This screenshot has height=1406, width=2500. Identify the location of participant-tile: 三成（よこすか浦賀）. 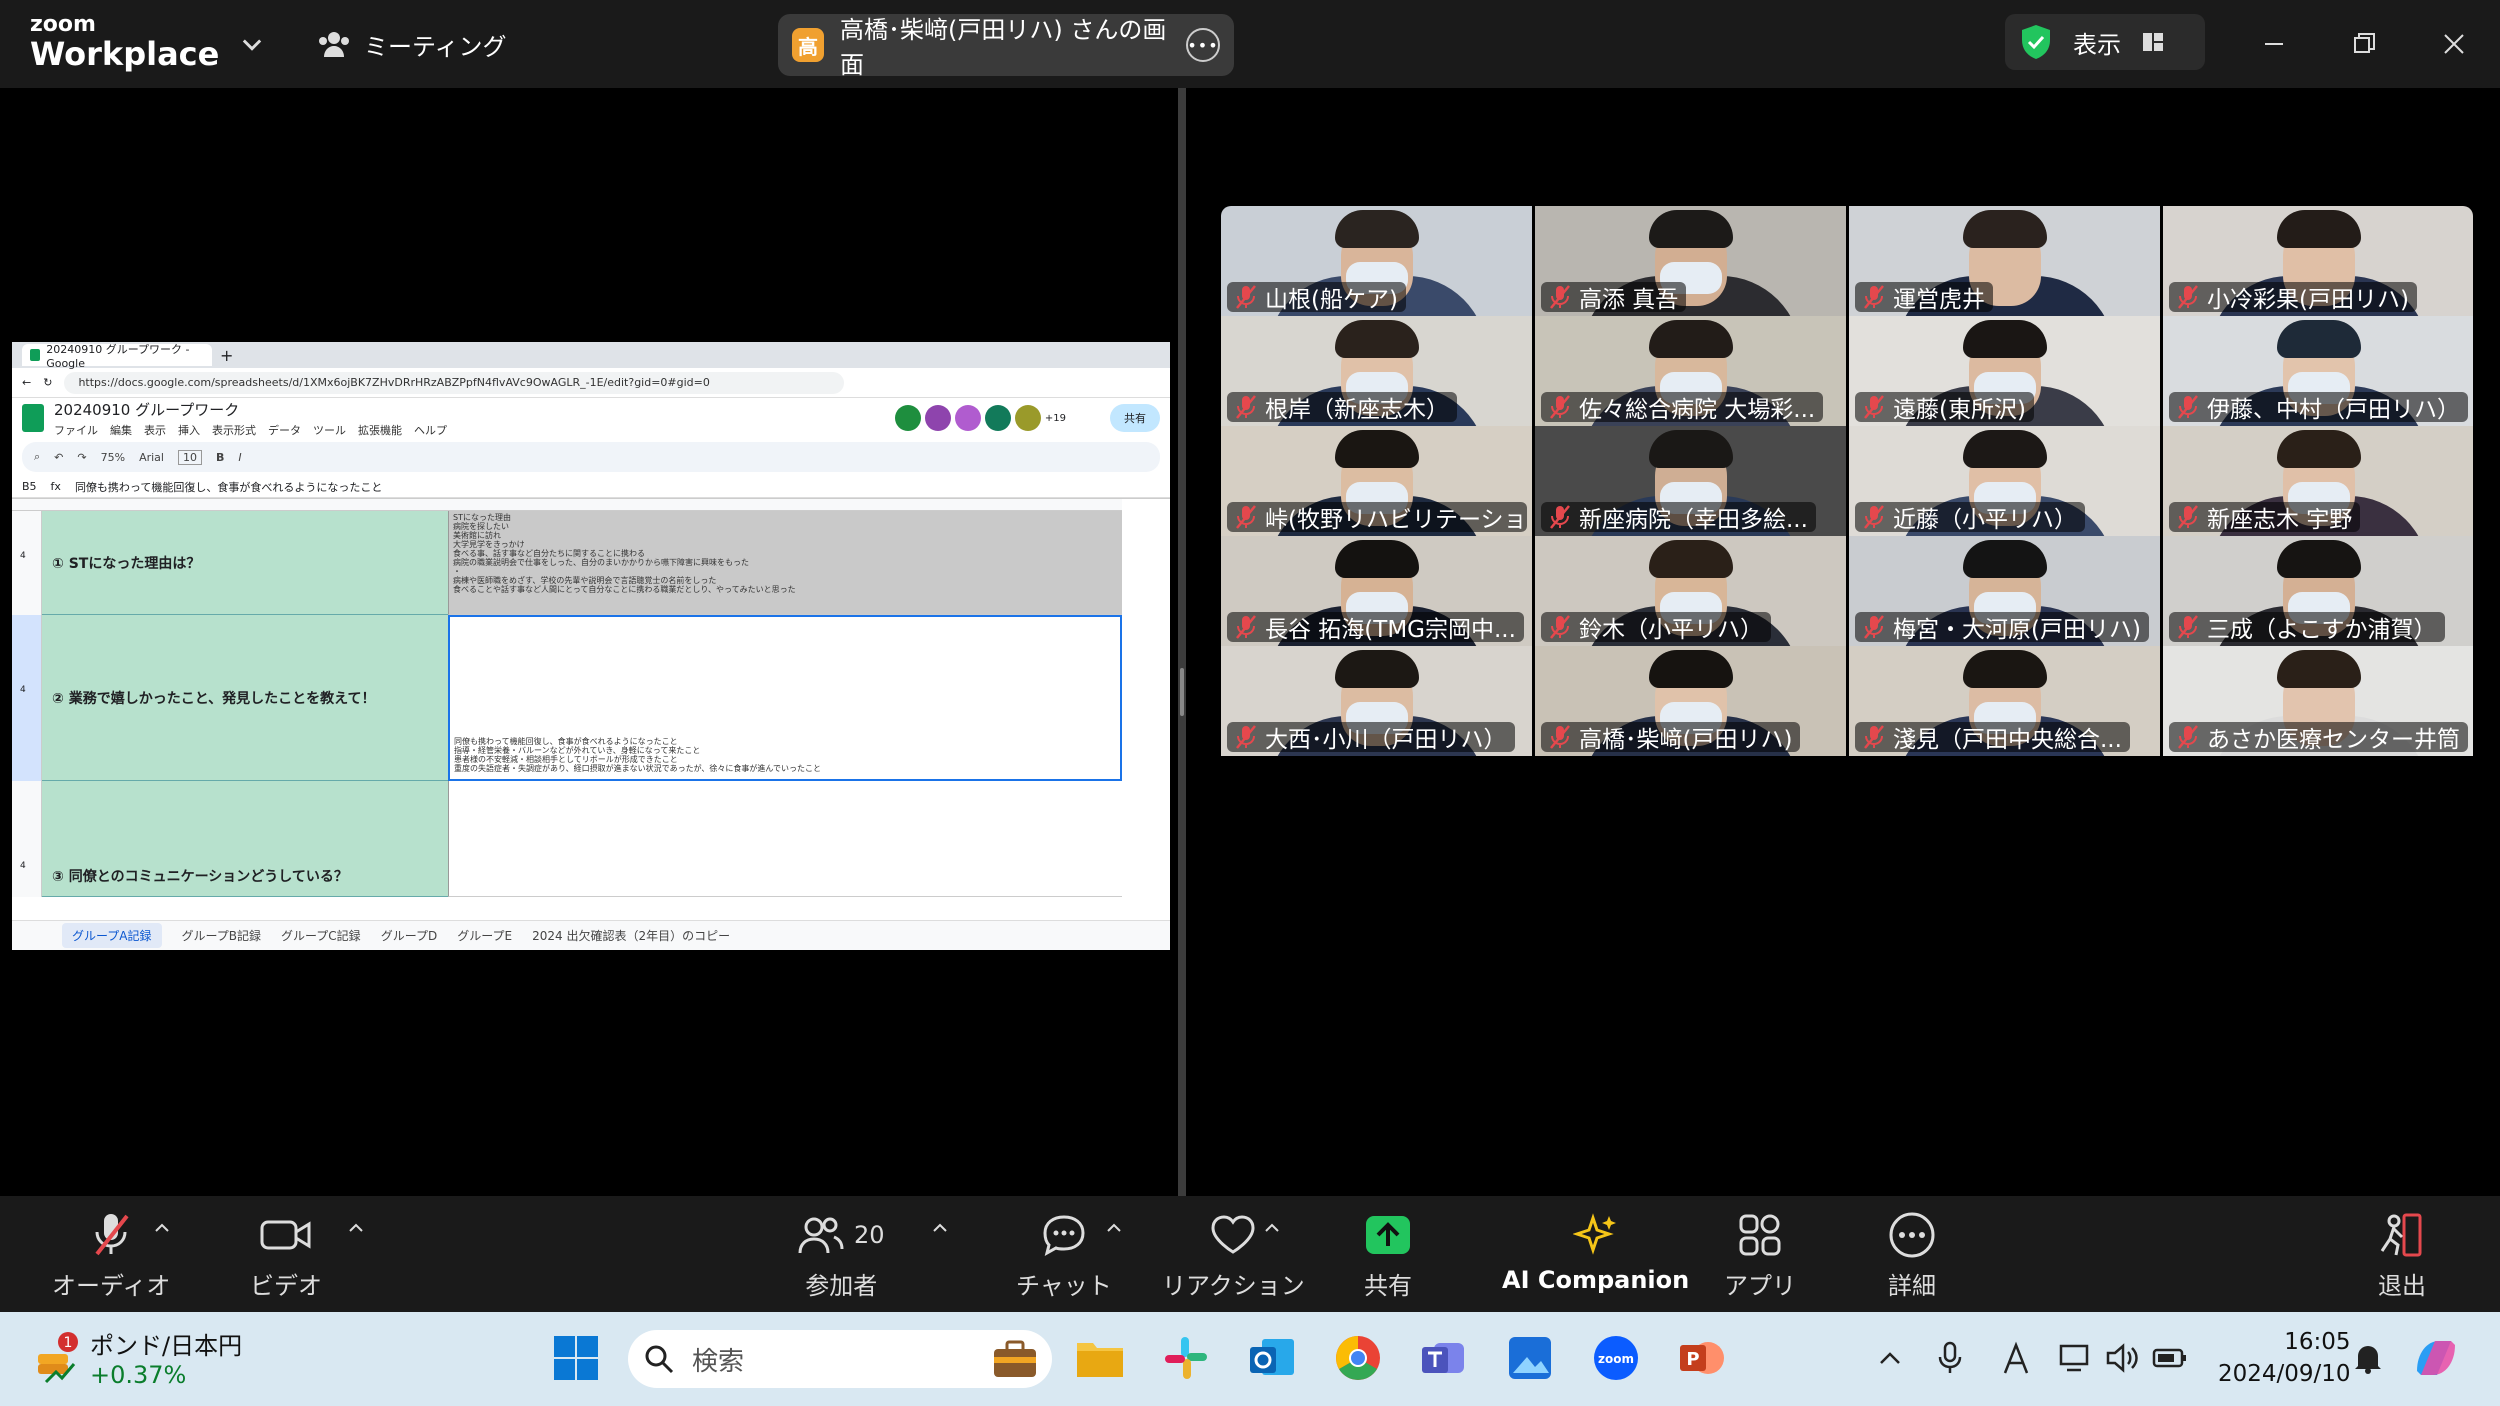
(2318, 591).